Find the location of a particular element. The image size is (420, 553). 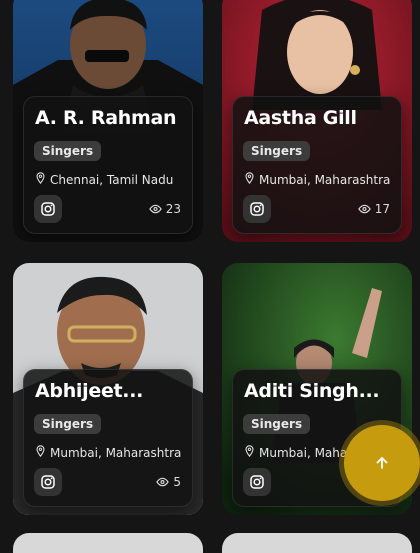

view-count: 23 is located at coordinates (164, 209).